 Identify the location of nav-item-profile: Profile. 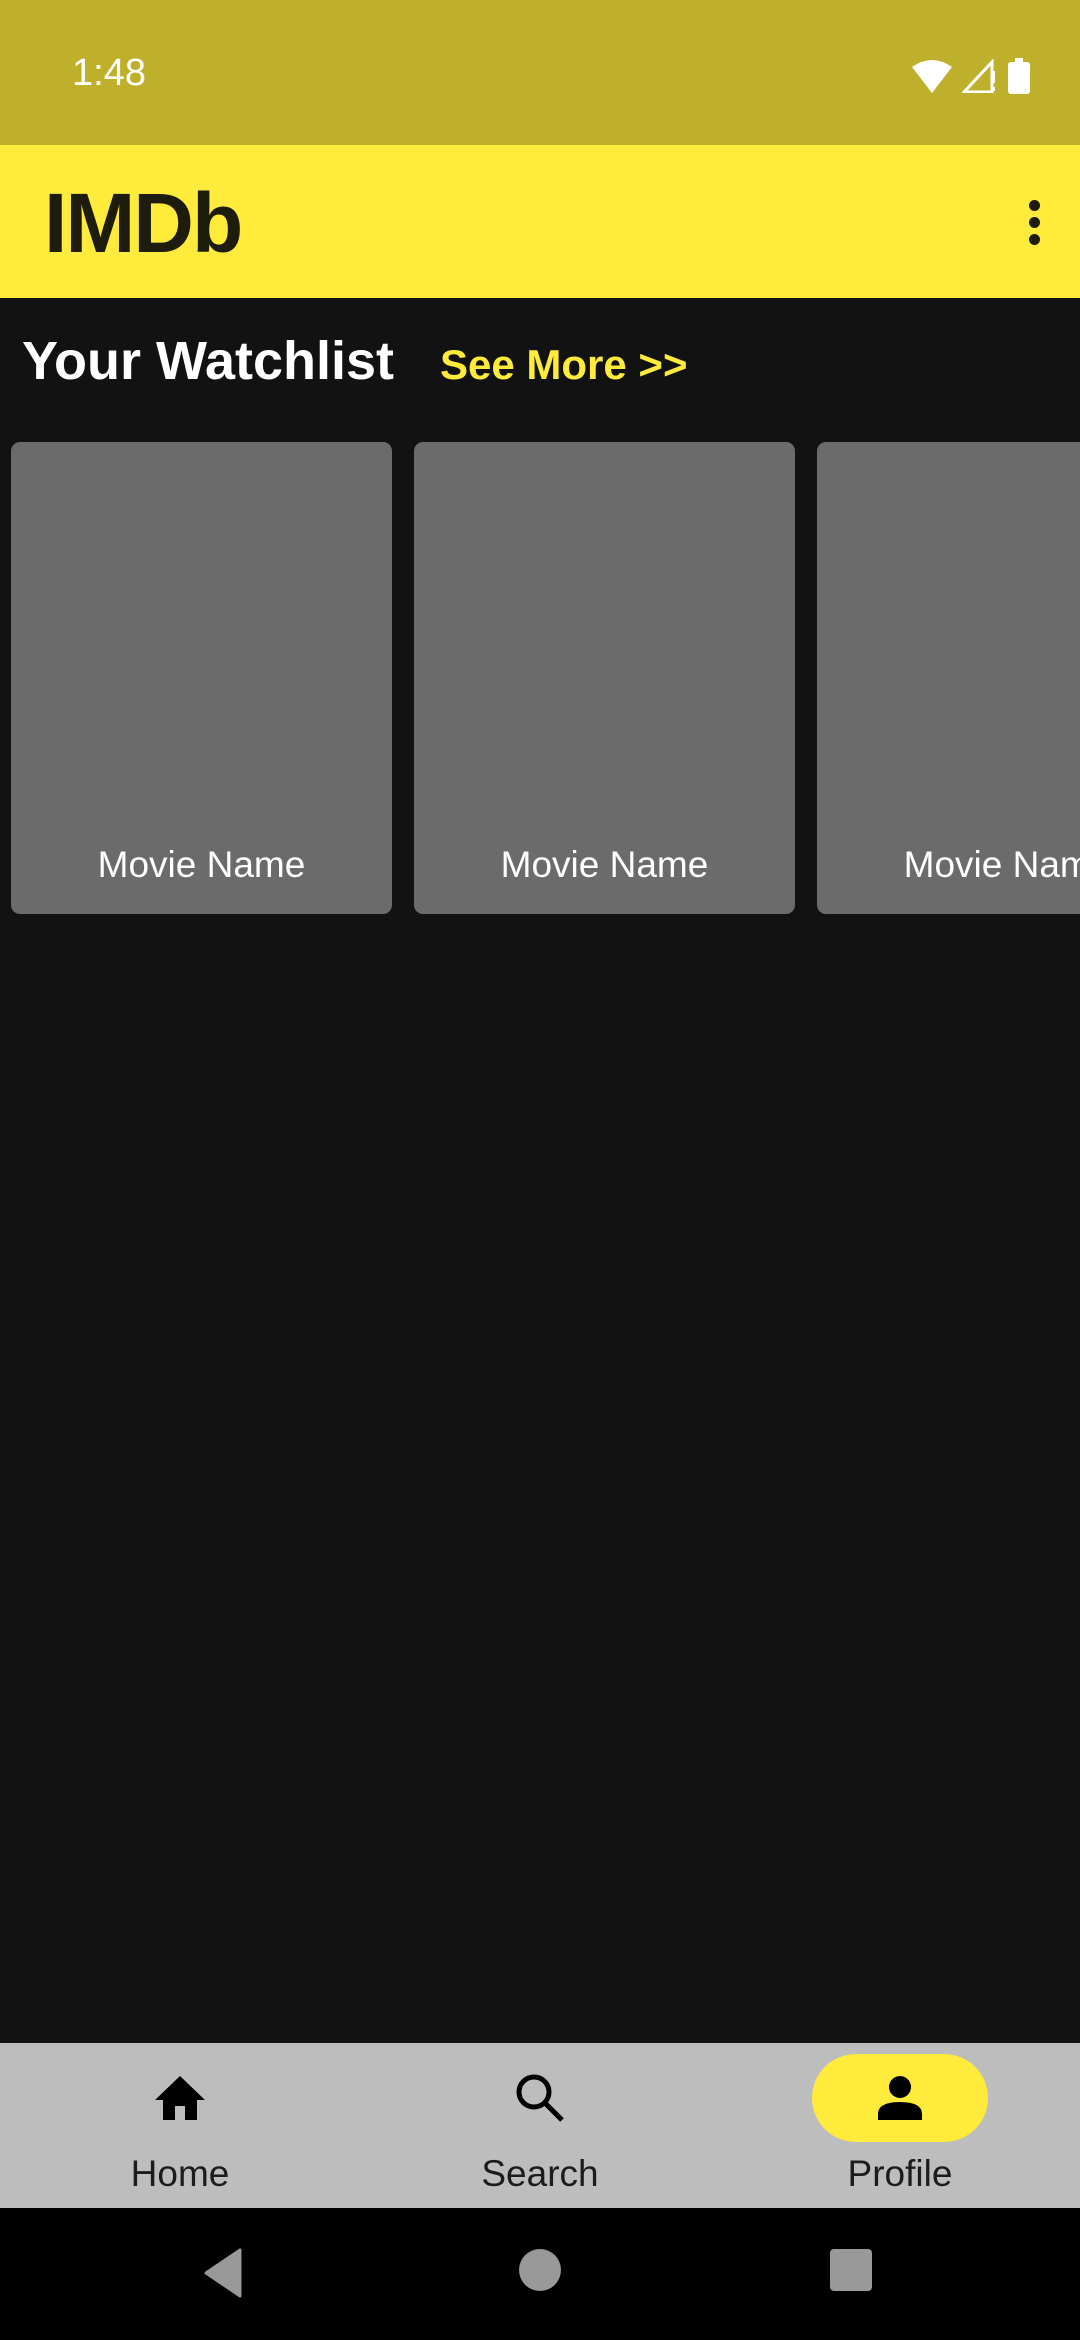
(900, 2125).